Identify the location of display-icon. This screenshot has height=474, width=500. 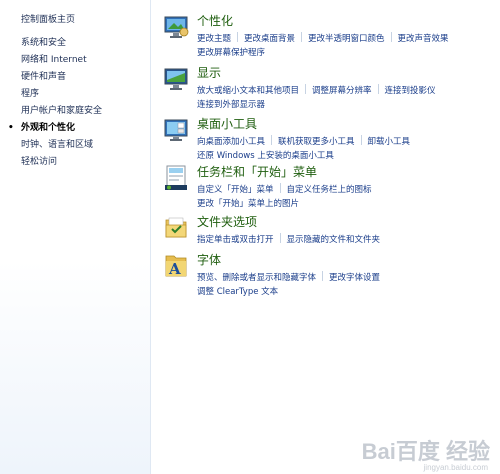
(177, 79).